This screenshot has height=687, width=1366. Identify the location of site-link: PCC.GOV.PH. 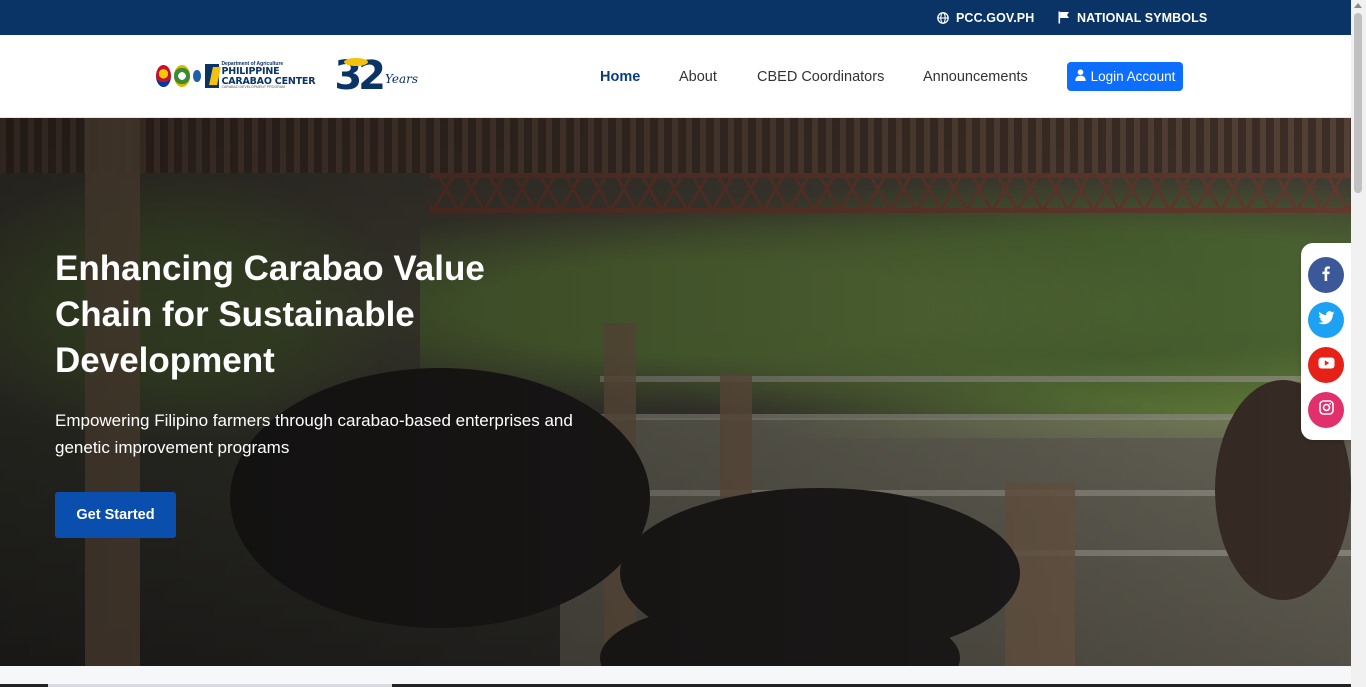
(985, 17).